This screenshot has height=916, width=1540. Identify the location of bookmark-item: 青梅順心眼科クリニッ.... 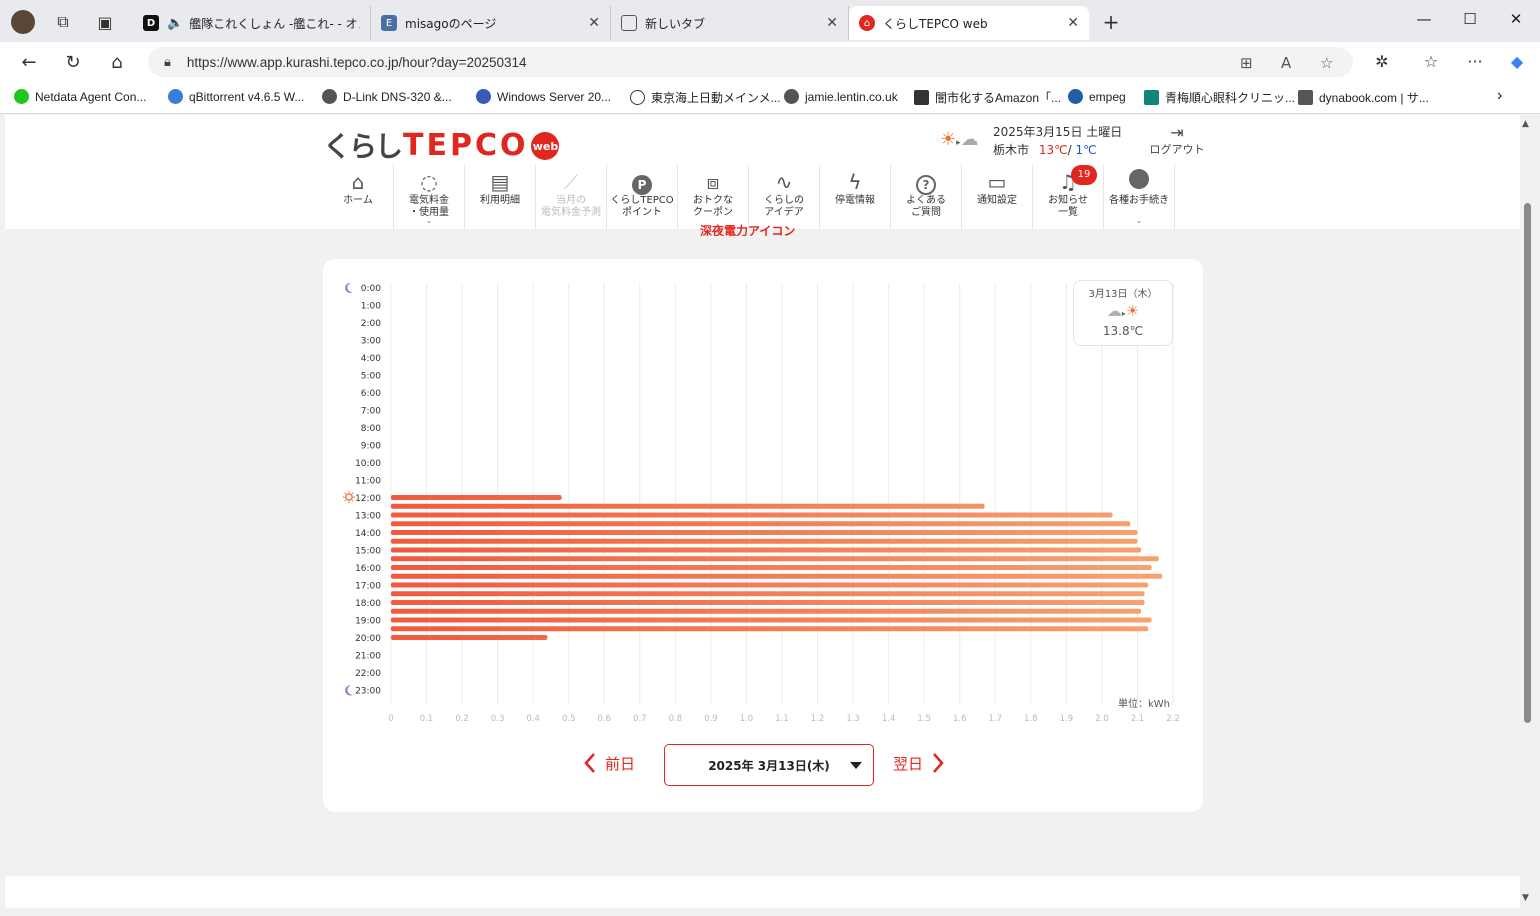
(1219, 97).